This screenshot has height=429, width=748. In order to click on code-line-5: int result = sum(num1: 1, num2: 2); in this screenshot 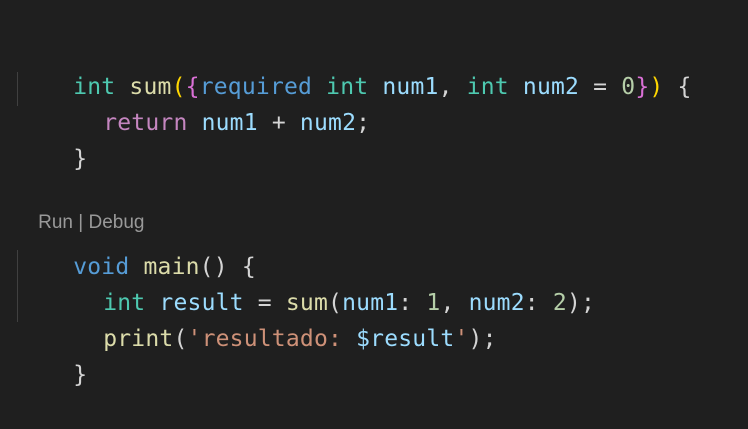, I will do `click(321, 282)`.